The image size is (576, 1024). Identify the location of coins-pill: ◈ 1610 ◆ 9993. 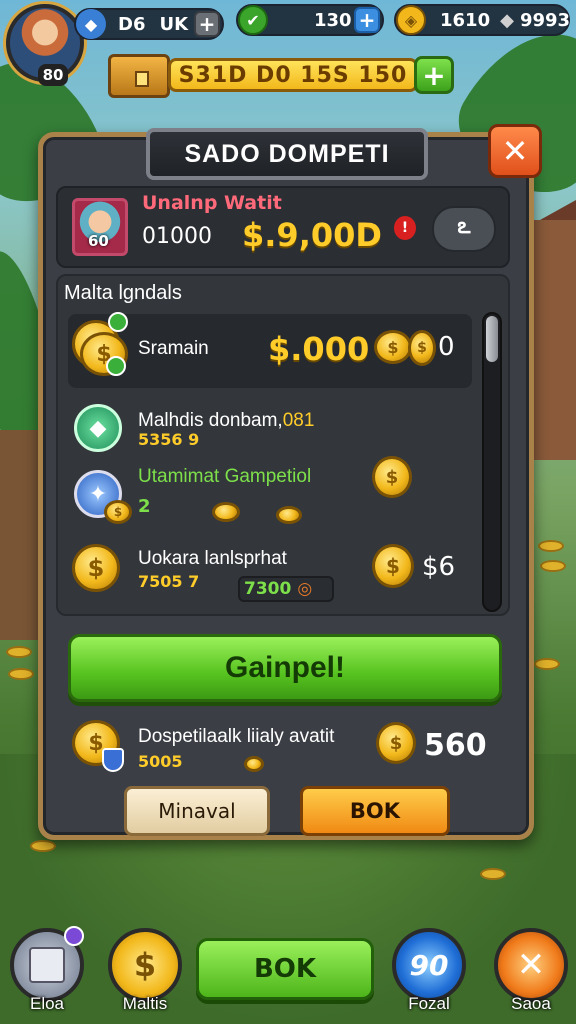
(482, 20).